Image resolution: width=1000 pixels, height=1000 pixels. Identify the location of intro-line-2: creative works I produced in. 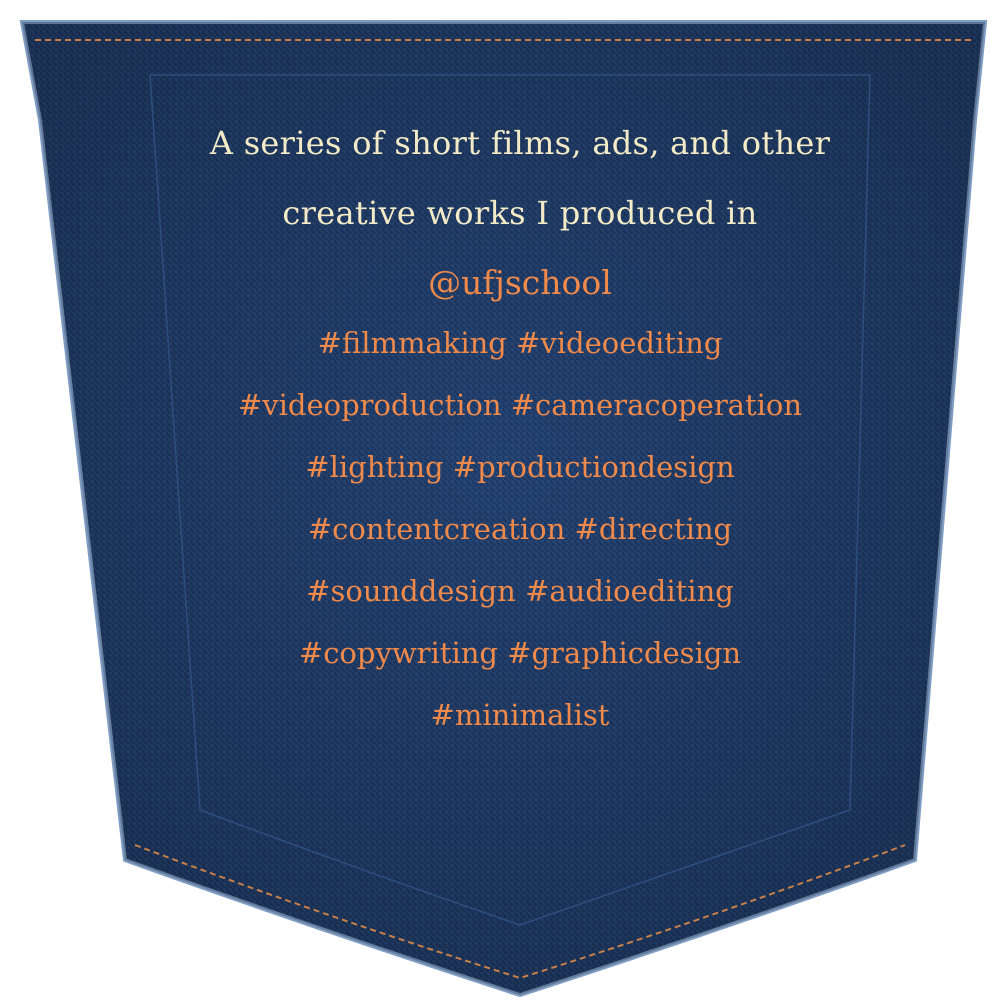
(520, 213).